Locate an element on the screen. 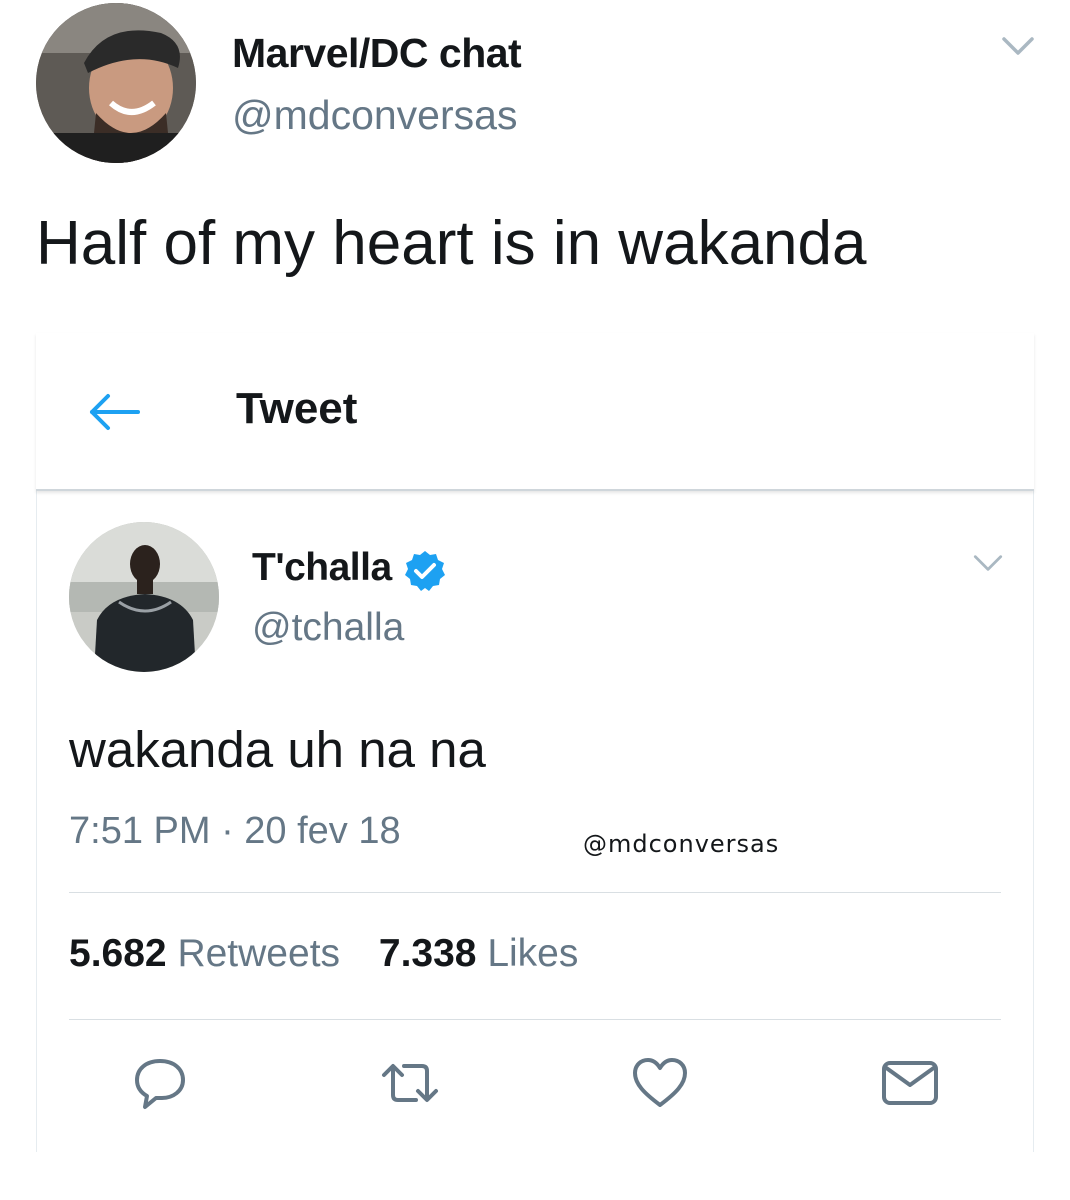 The height and width of the screenshot is (1200, 1070). watermark: @mdconversas is located at coordinates (681, 844).